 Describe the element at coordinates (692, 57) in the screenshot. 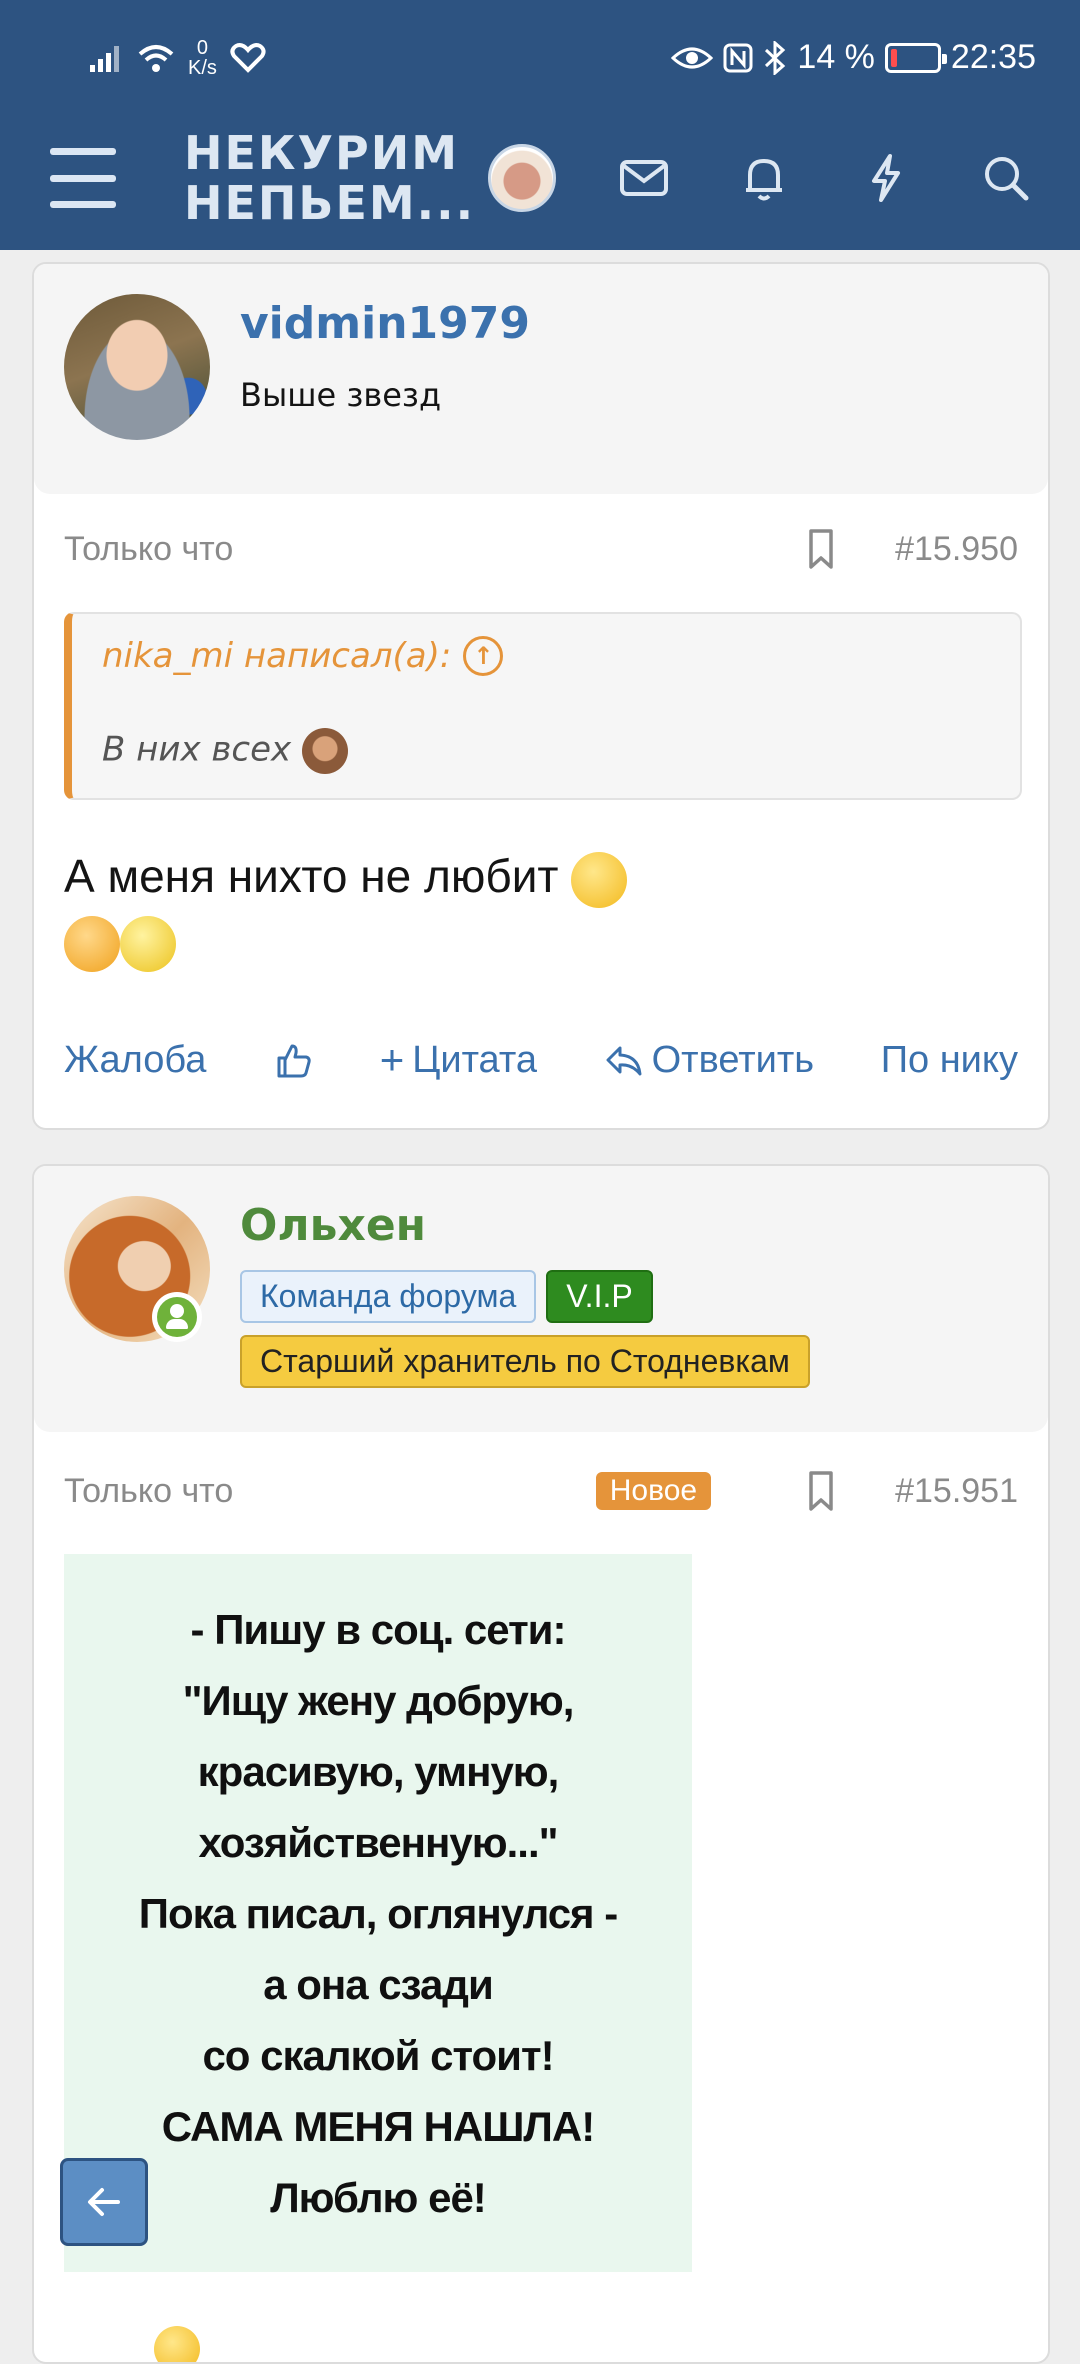

I see `eye-icon` at that location.